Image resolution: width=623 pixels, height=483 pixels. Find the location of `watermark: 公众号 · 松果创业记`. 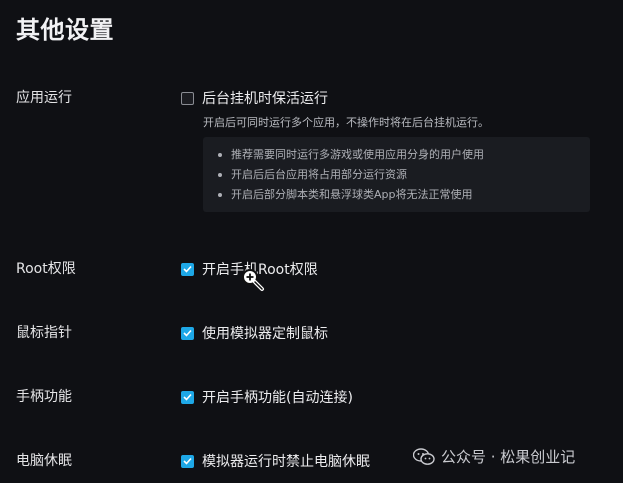

watermark: 公众号 · 松果创业记 is located at coordinates (494, 456).